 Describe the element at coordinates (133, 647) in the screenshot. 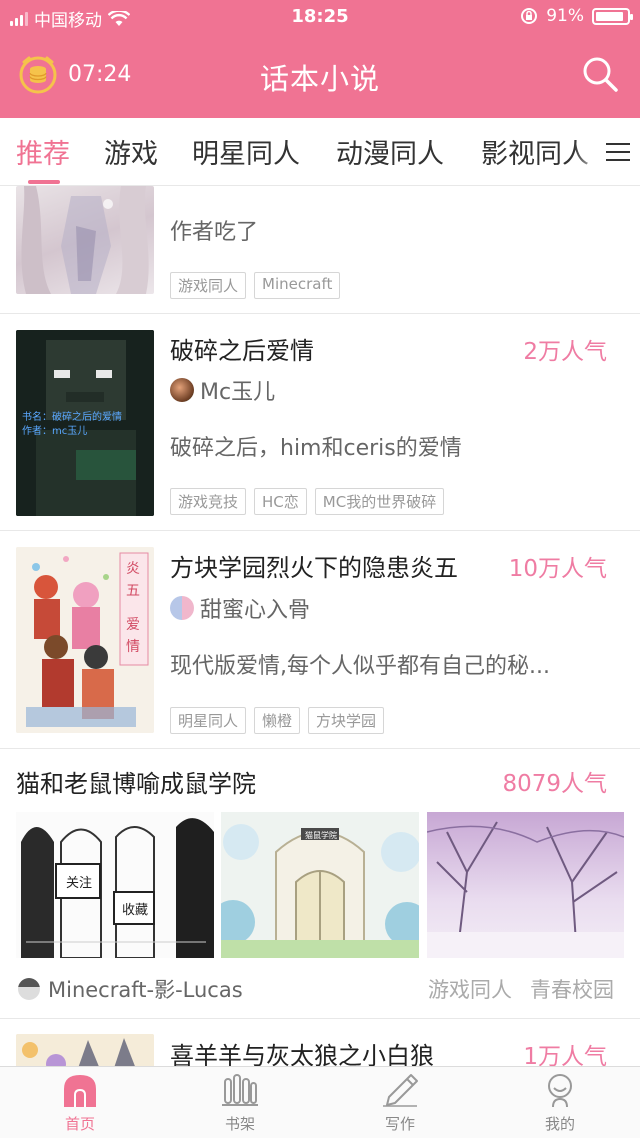

I see `svg-text: 情` at that location.